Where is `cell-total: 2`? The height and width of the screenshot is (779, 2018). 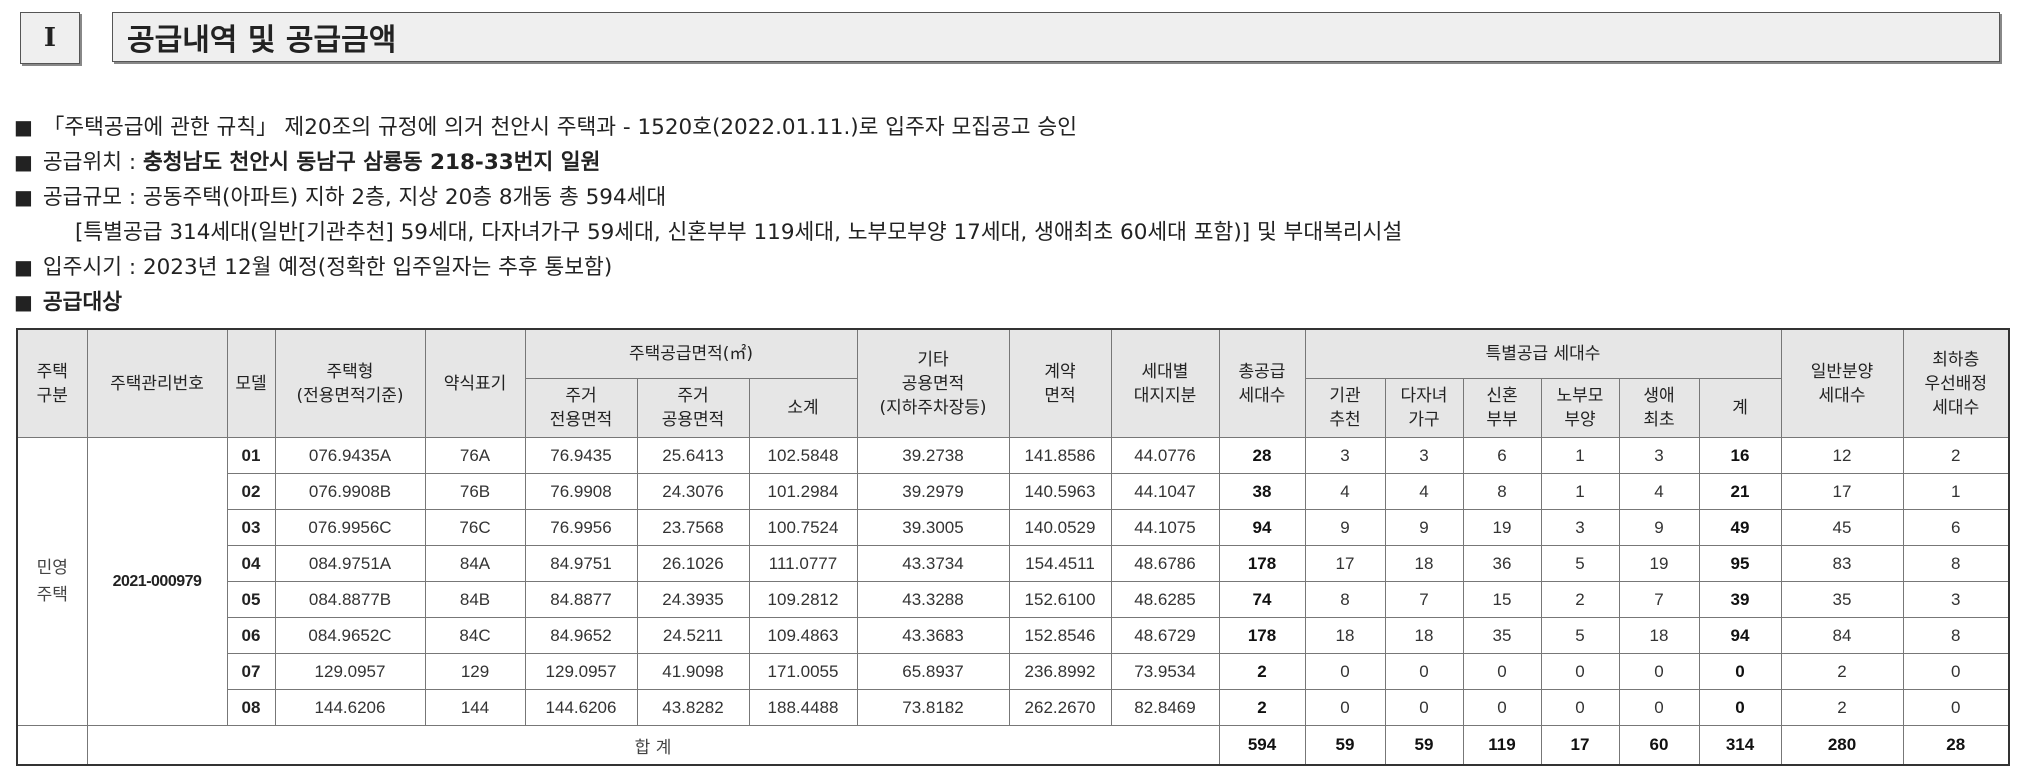
cell-total: 2 is located at coordinates (1262, 707).